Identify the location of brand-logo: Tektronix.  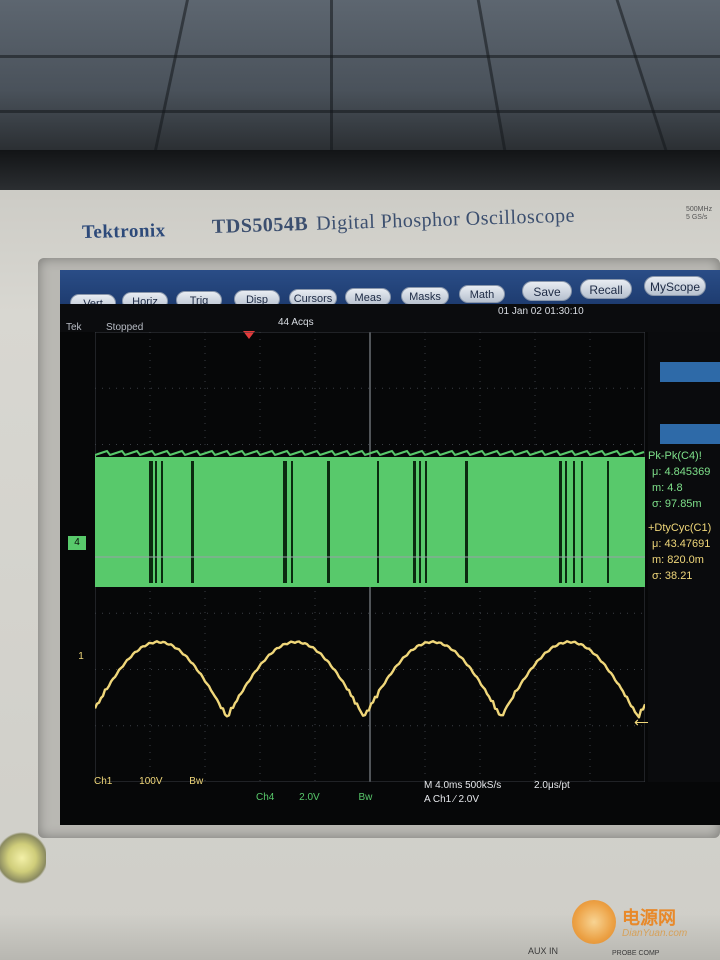
(123, 231).